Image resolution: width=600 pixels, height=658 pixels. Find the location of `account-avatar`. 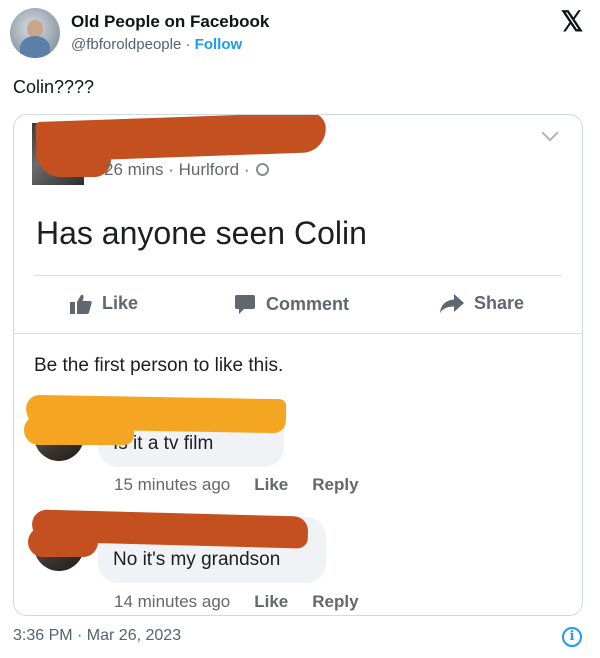

account-avatar is located at coordinates (35, 33).